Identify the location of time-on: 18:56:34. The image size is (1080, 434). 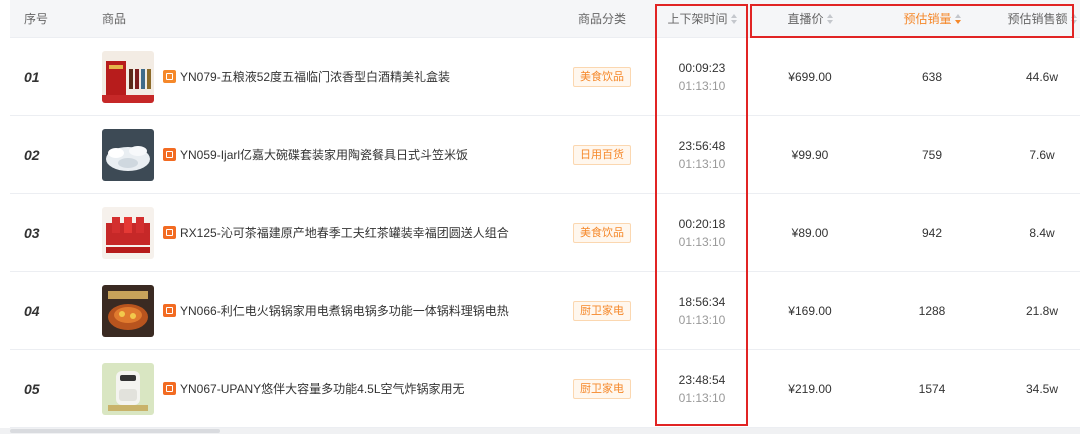
(702, 302).